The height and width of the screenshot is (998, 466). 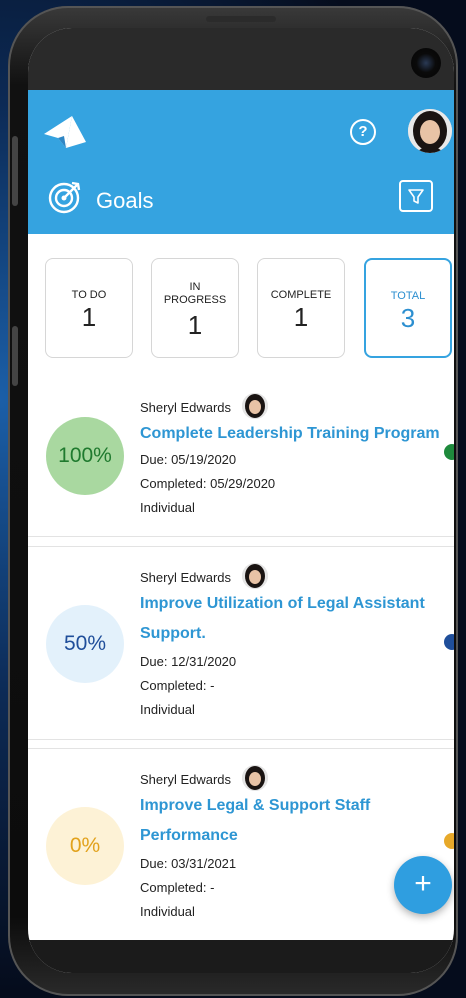 What do you see at coordinates (89, 295) in the screenshot?
I see `stat-label: TO DO` at bounding box center [89, 295].